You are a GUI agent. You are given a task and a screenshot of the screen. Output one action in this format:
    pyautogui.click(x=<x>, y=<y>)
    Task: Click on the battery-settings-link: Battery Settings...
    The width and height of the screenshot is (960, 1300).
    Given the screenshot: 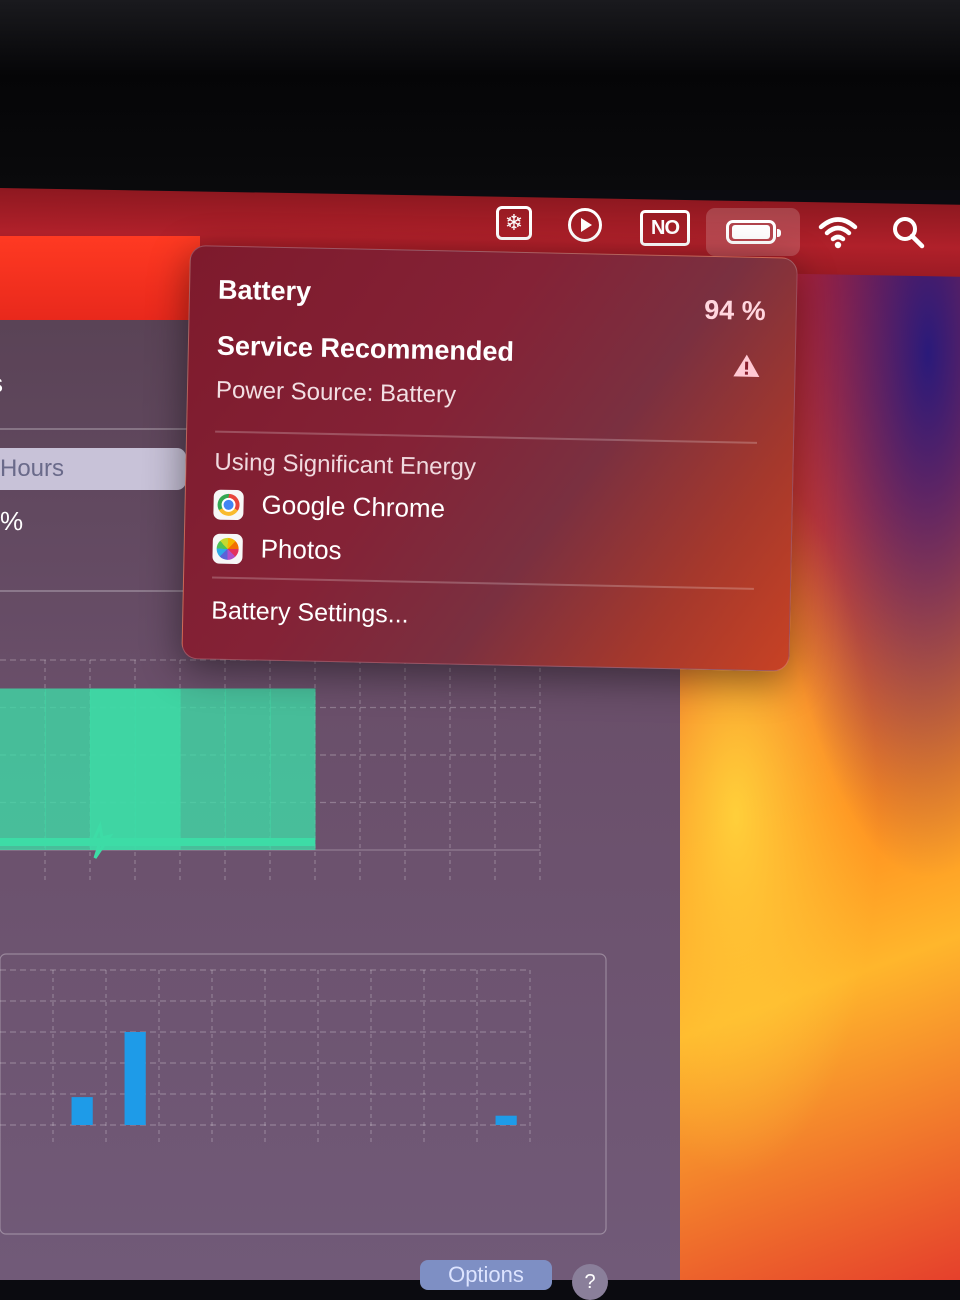 What is the action you would take?
    pyautogui.click(x=310, y=613)
    